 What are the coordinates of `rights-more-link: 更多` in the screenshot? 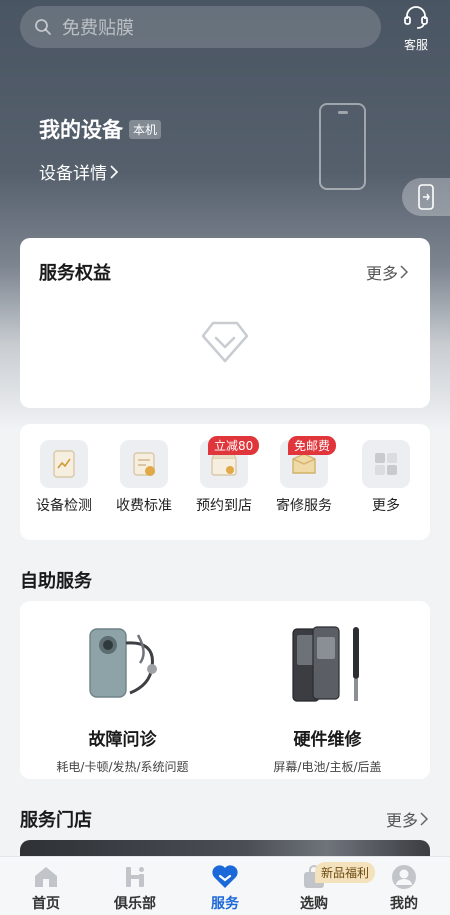 It's located at (388, 272).